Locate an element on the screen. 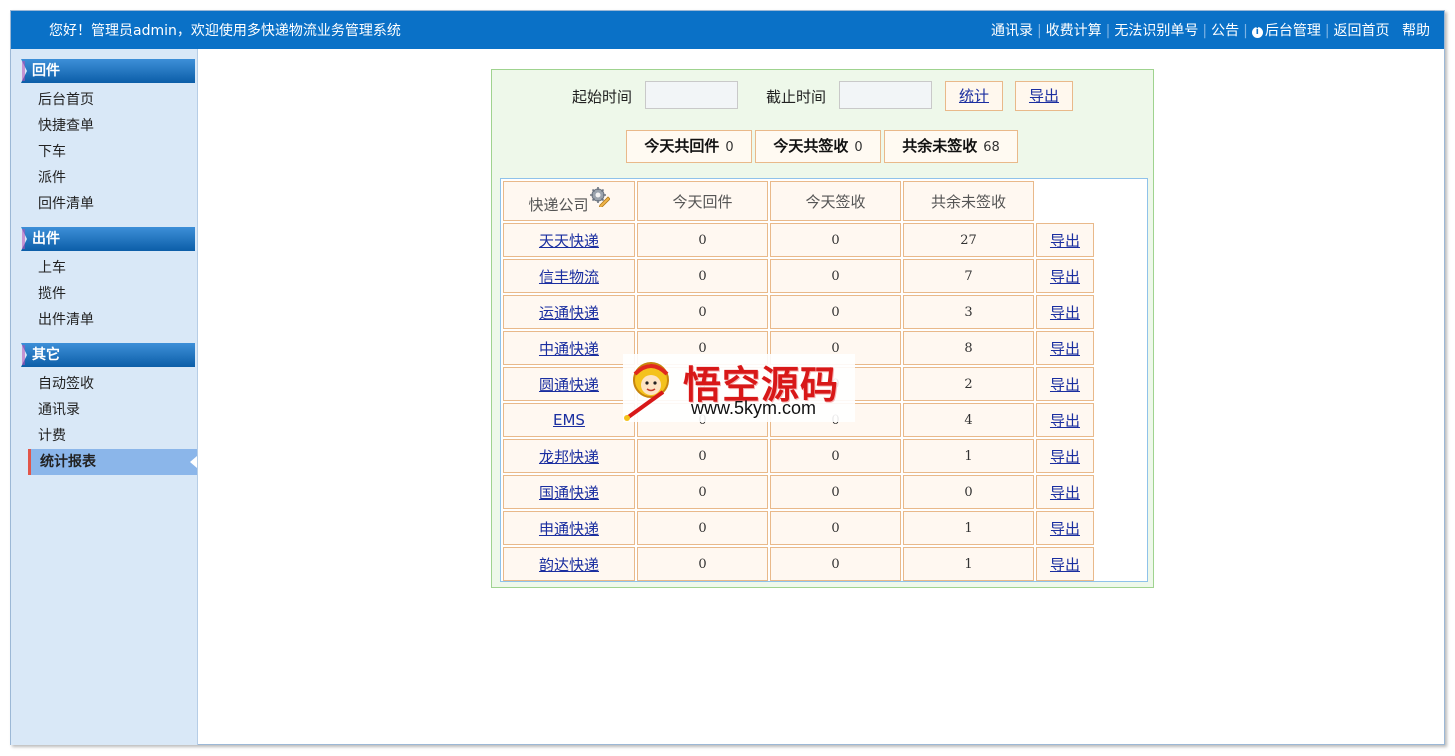 The height and width of the screenshot is (756, 1455). today-signed-summary: 今天共签收 0 is located at coordinates (818, 146).